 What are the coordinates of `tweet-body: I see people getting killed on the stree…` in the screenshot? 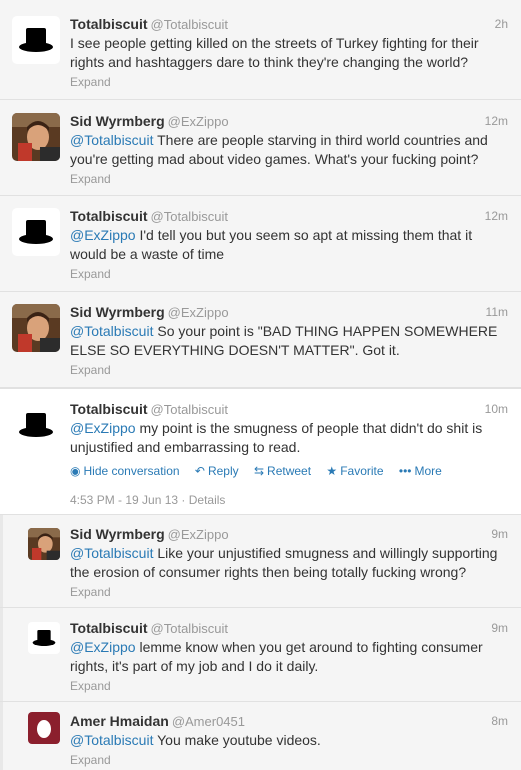 It's located at (274, 52).